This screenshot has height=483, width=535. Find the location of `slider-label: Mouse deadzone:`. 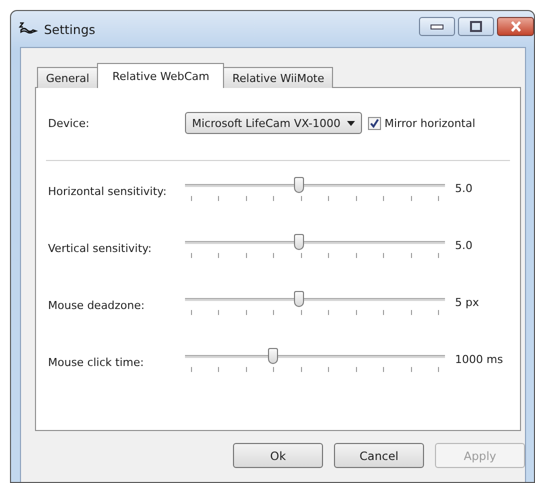

slider-label: Mouse deadzone: is located at coordinates (96, 305).